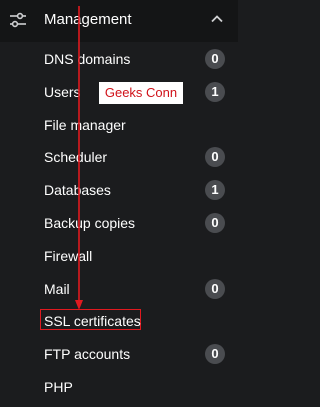  I want to click on menu-item-label: SSL certificates, so click(92, 321).